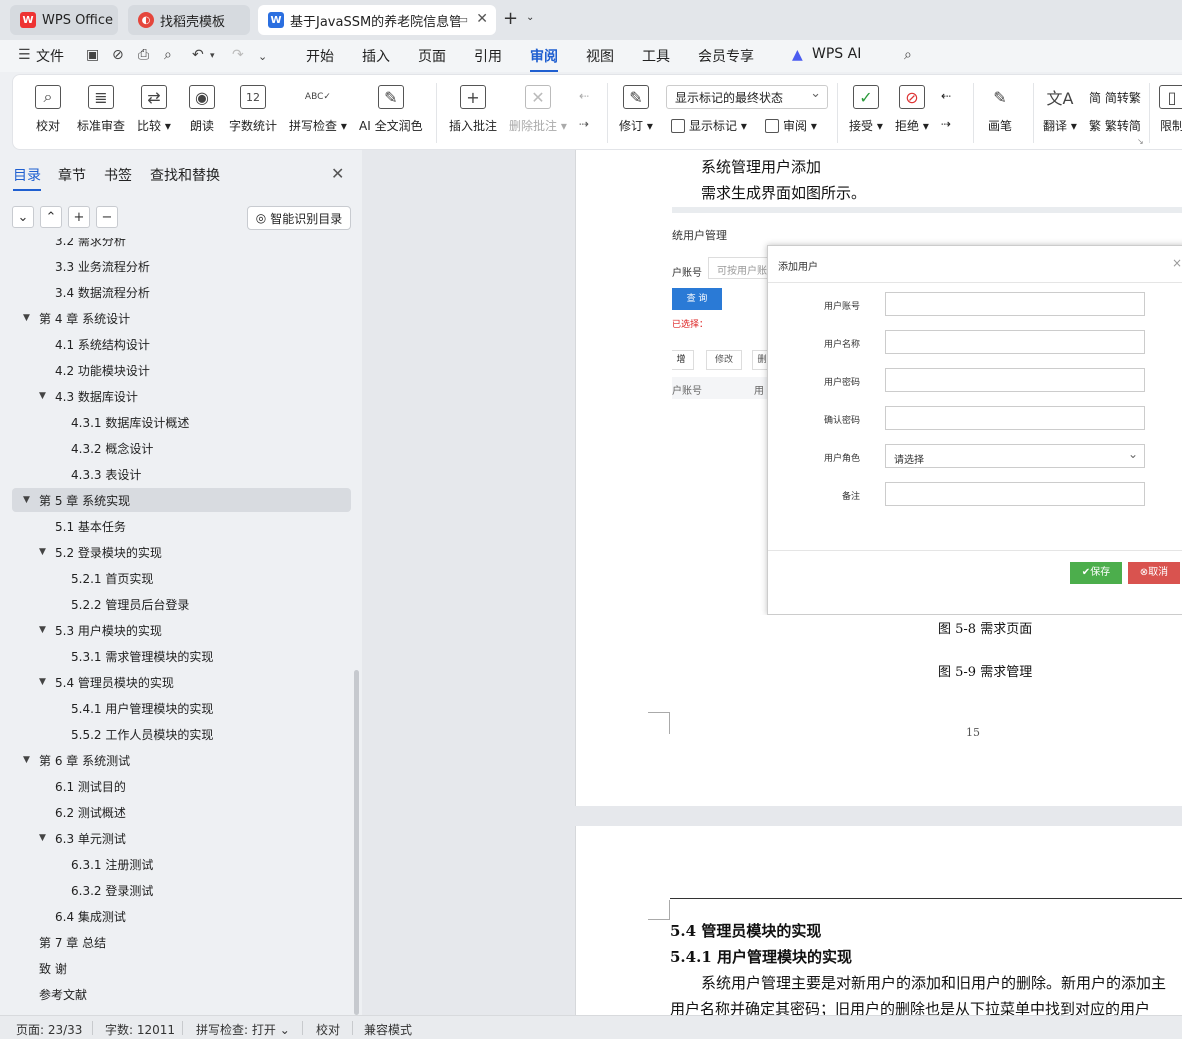 This screenshot has height=1039, width=1182. I want to click on reject-button: ⊘ 拒绝 ▾, so click(912, 109).